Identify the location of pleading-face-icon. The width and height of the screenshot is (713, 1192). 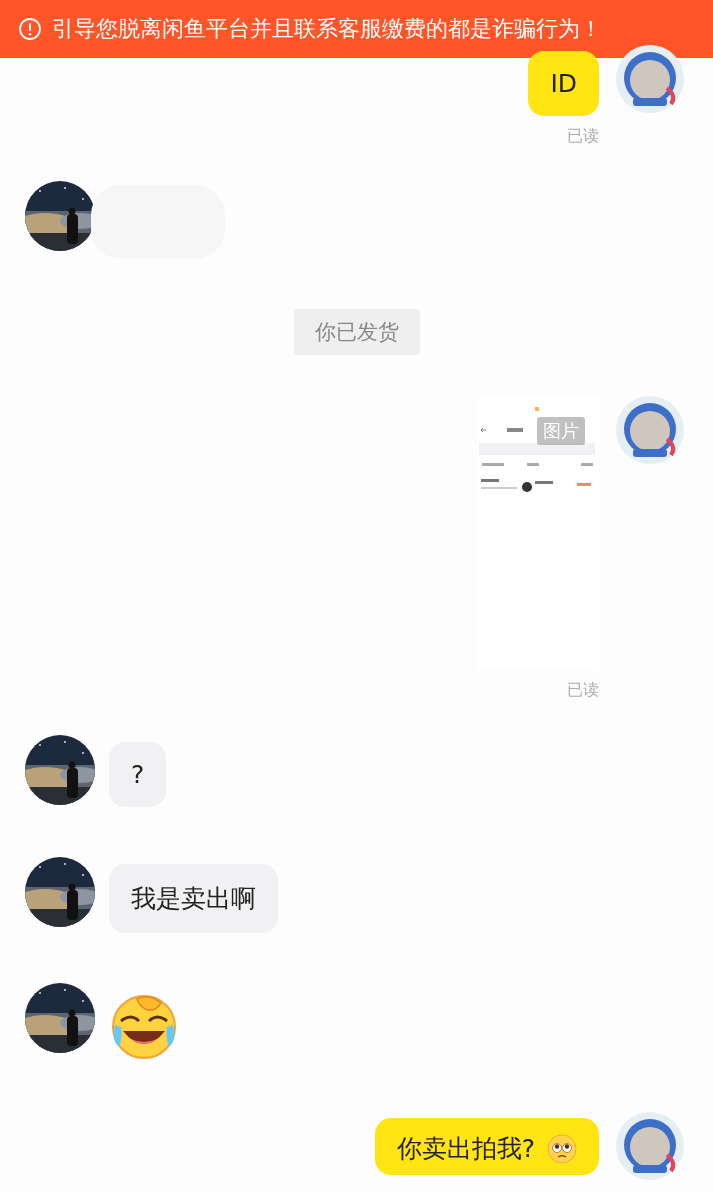
(562, 1148).